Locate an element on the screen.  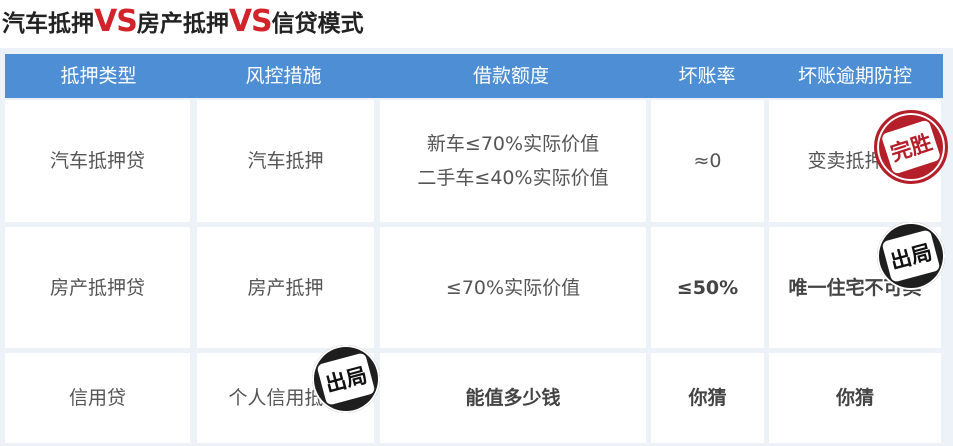
title-part3: 信贷模式 is located at coordinates (317, 24).